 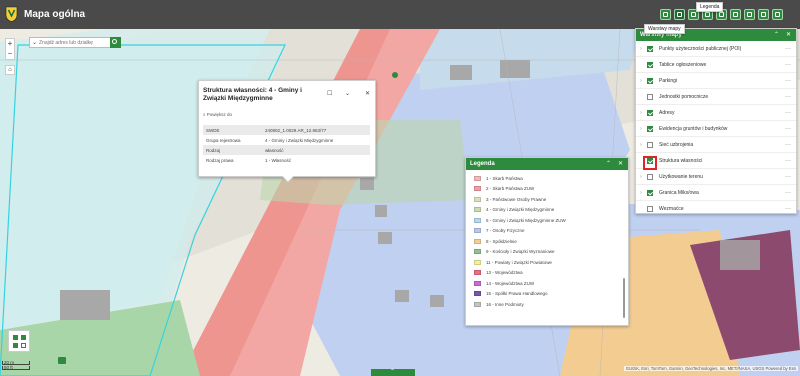 I want to click on attr-value: 4 - Gminy i Związki Międzygminne, so click(x=299, y=140).